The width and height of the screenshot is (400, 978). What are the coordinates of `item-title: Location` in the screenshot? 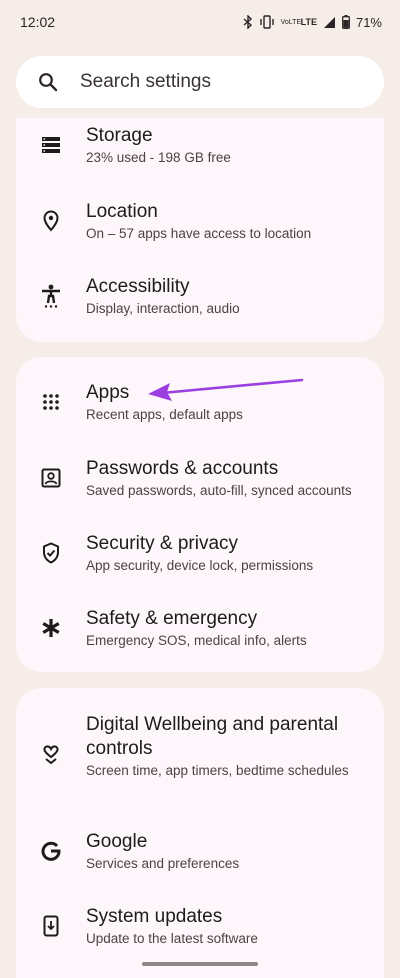 It's located at (122, 211).